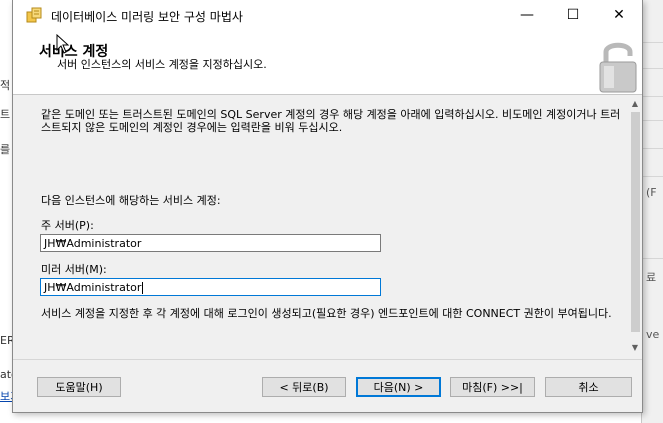 This screenshot has height=423, width=663. I want to click on minimize-button: —, so click(527, 15).